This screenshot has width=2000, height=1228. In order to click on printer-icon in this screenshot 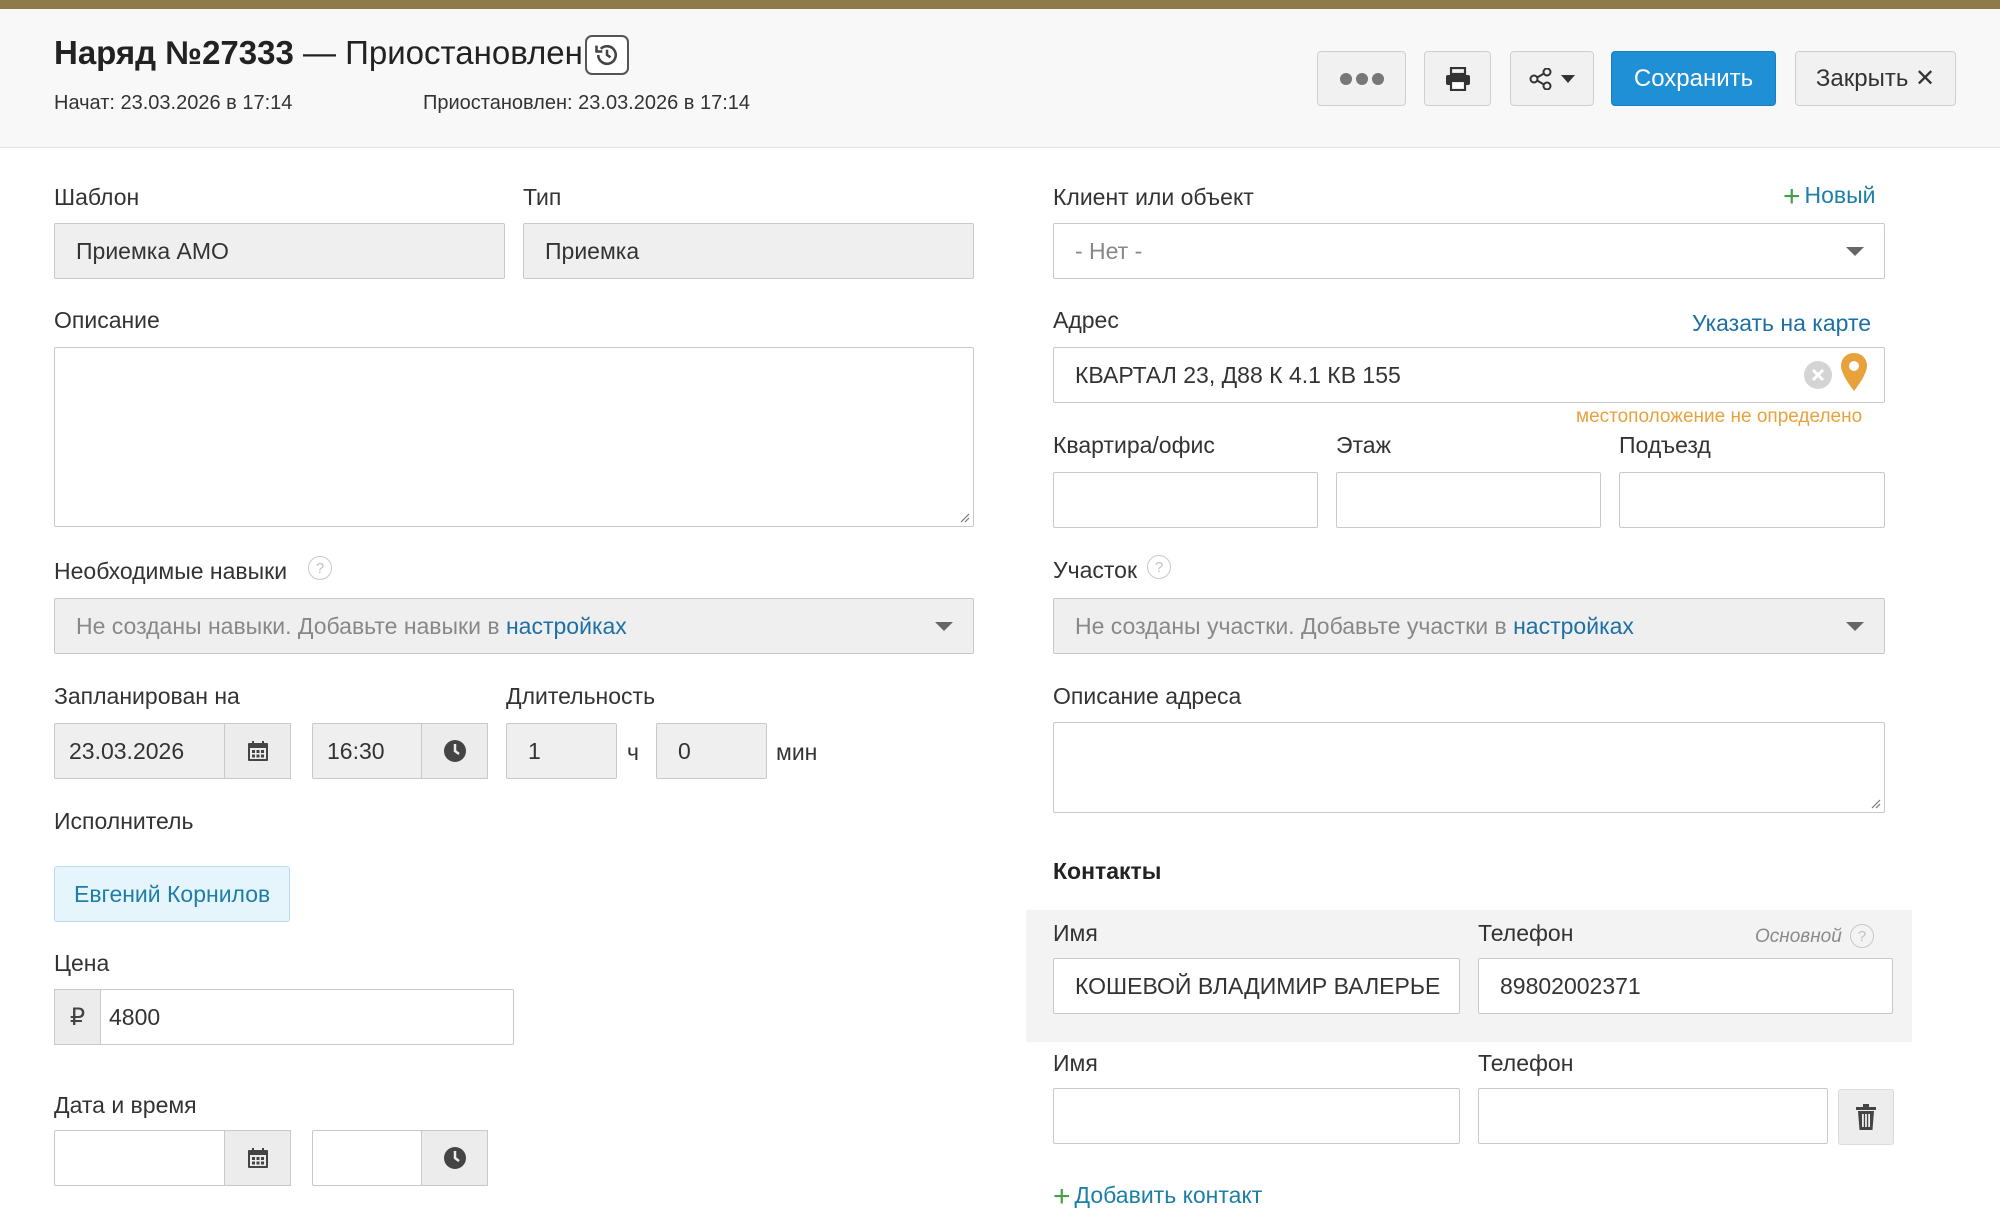, I will do `click(1457, 78)`.